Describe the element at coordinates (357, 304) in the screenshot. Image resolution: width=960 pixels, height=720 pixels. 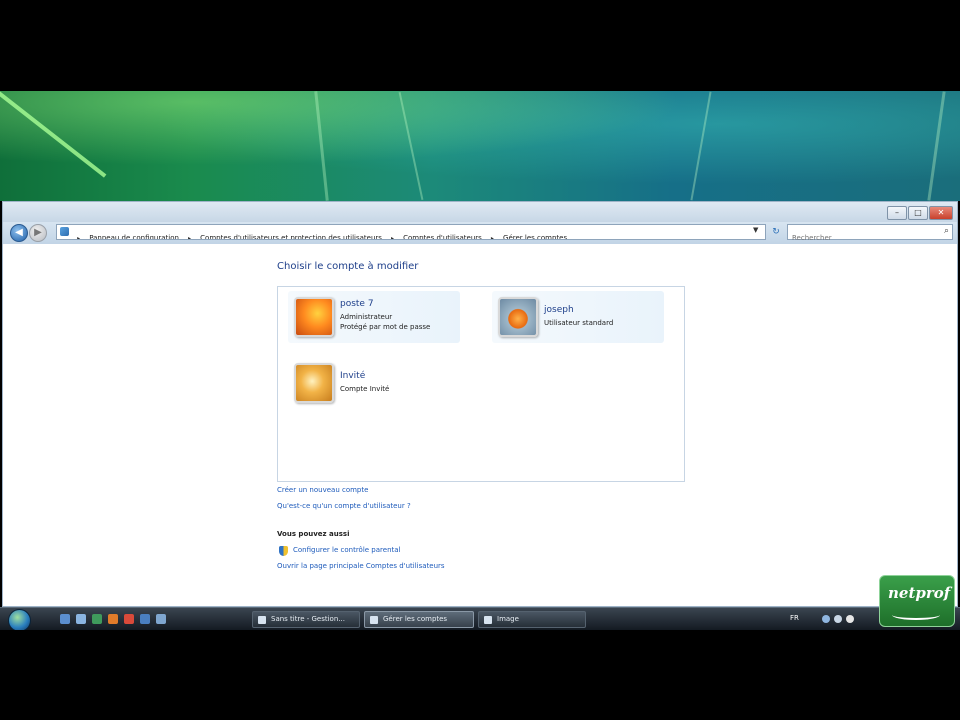
I see `account-name: poste 7` at that location.